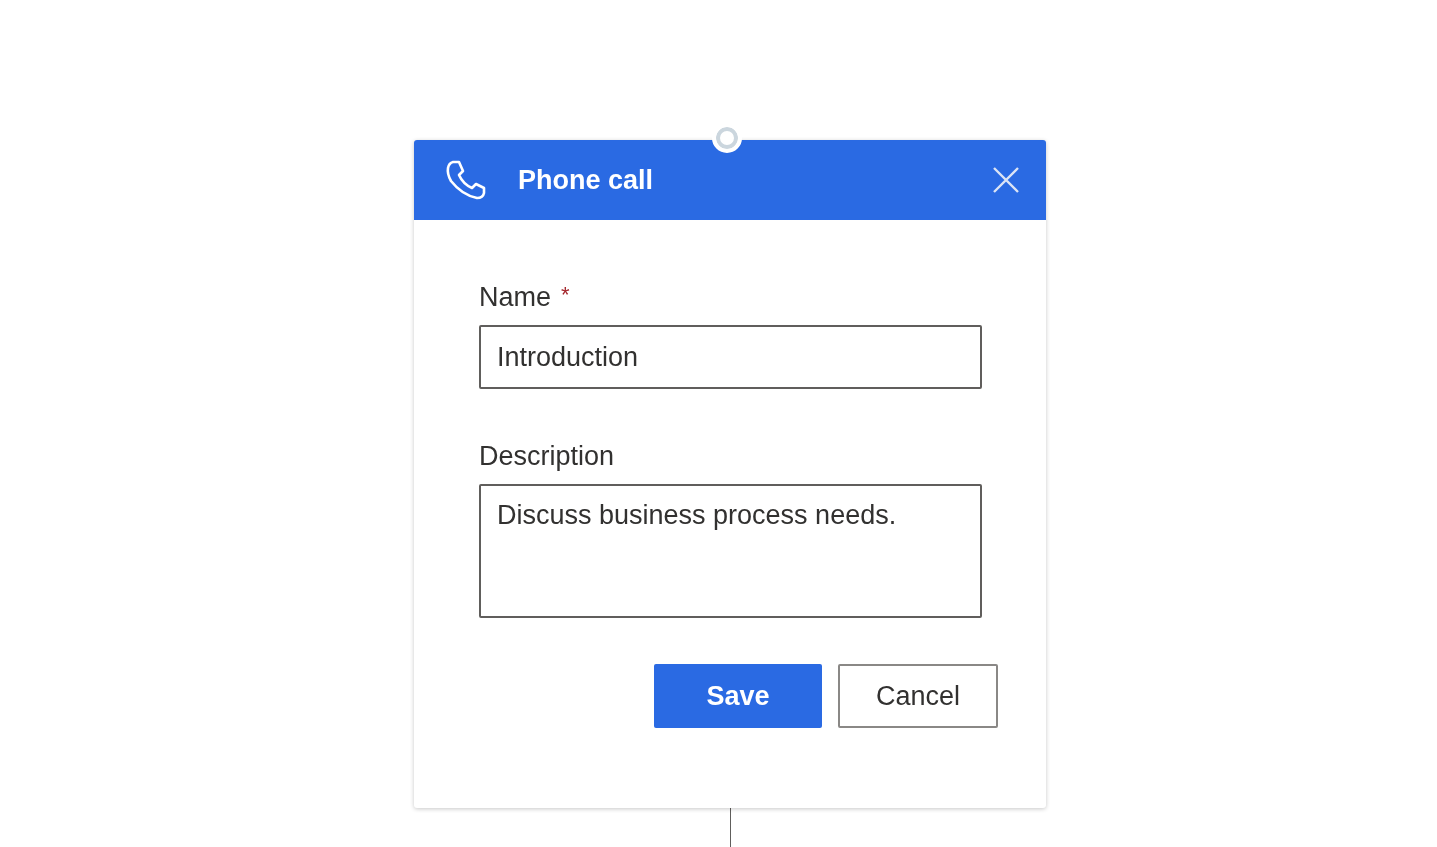  I want to click on save-button: Save, so click(738, 696).